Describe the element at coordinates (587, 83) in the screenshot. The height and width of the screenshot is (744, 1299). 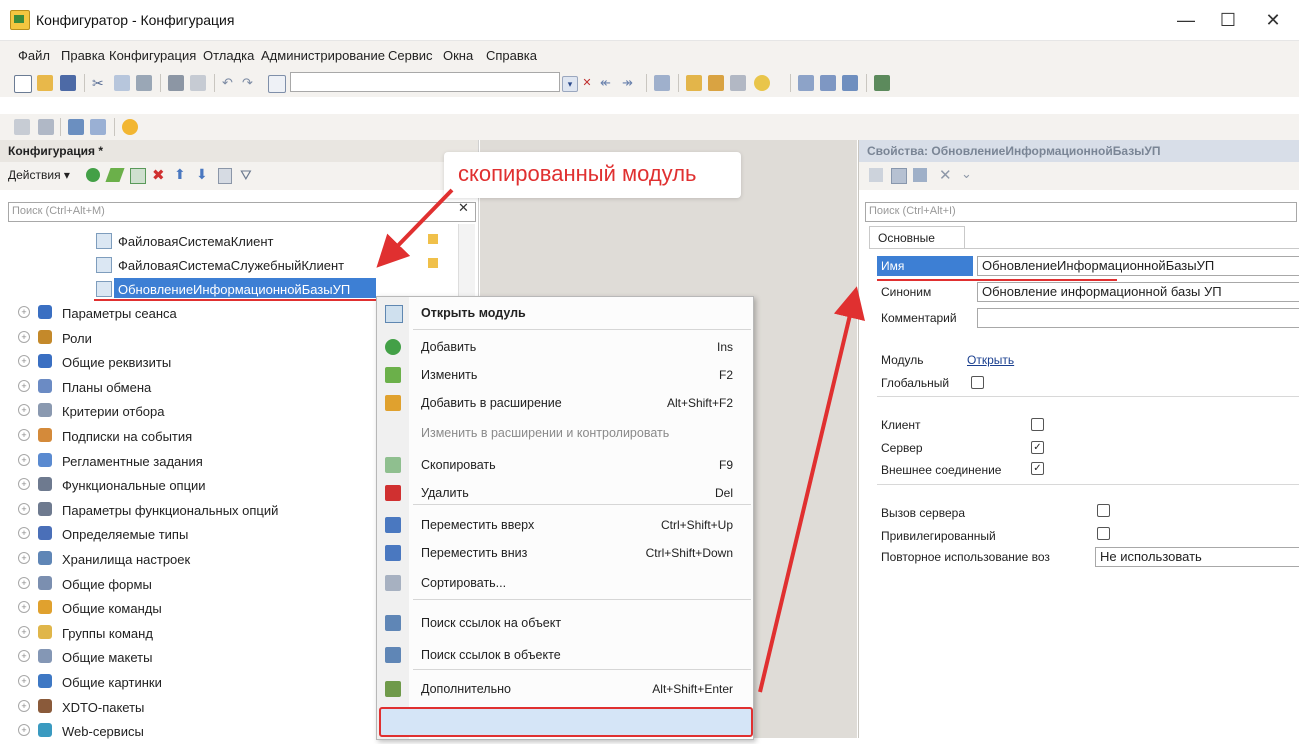
I see `clear-search-icon: ✕` at that location.